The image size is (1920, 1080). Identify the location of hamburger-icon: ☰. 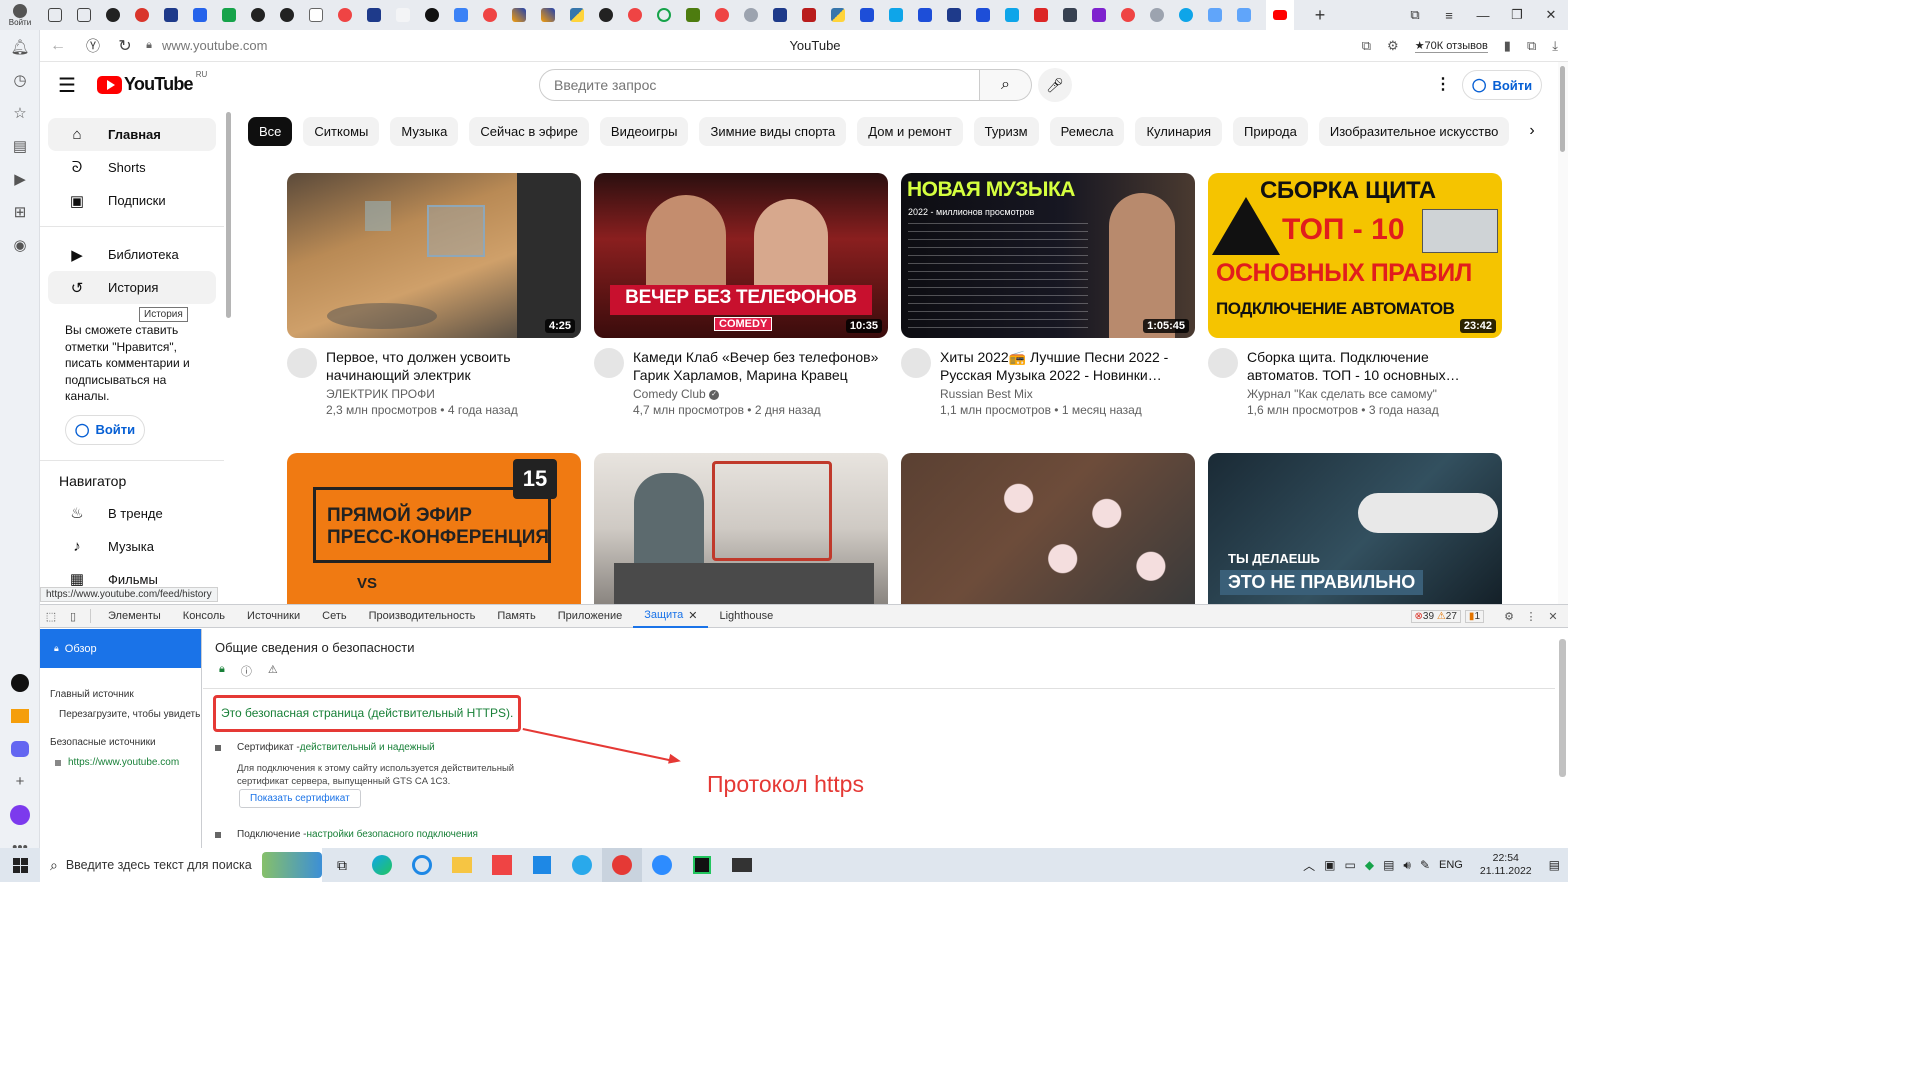
(67, 85).